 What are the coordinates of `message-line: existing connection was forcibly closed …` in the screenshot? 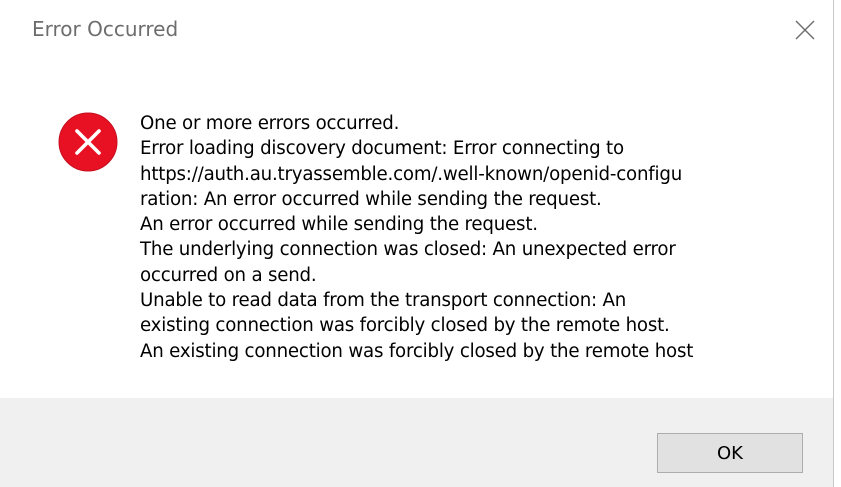 It's located at (405, 326).